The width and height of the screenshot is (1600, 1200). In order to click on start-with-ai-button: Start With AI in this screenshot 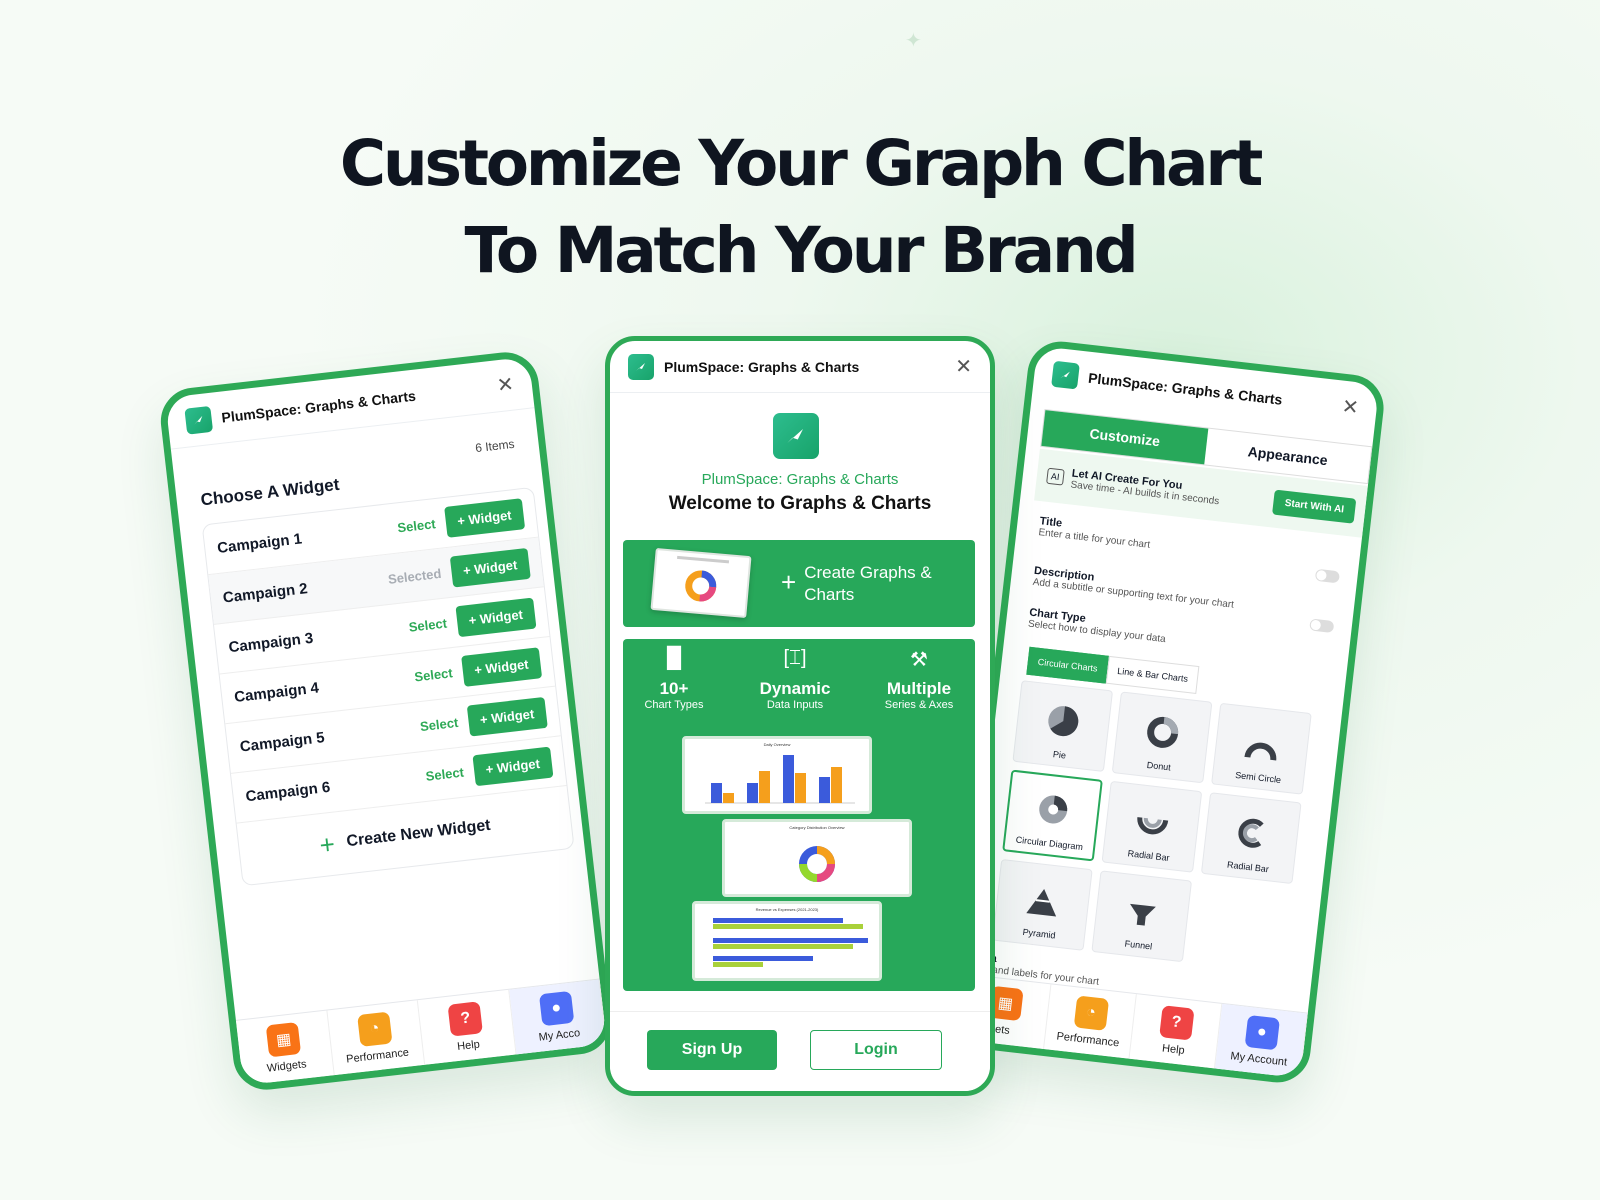, I will do `click(1314, 506)`.